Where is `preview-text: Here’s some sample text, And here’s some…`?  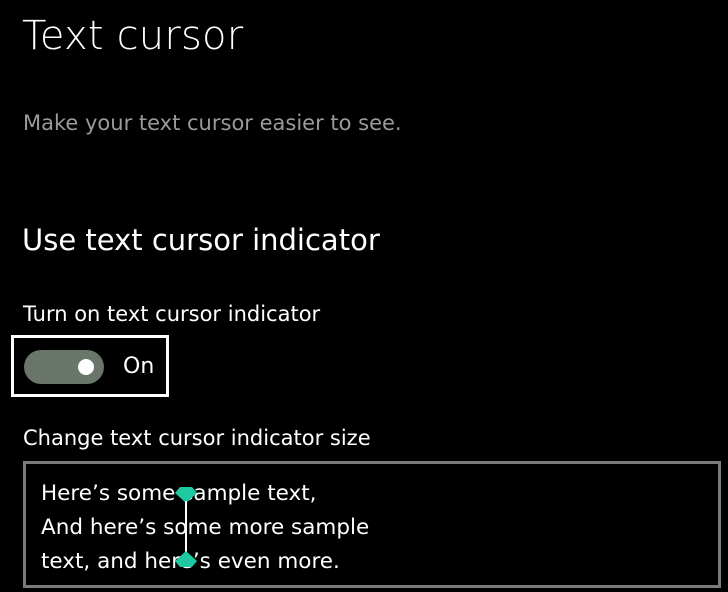
preview-text: Here’s some sample text, And here’s some… is located at coordinates (205, 528).